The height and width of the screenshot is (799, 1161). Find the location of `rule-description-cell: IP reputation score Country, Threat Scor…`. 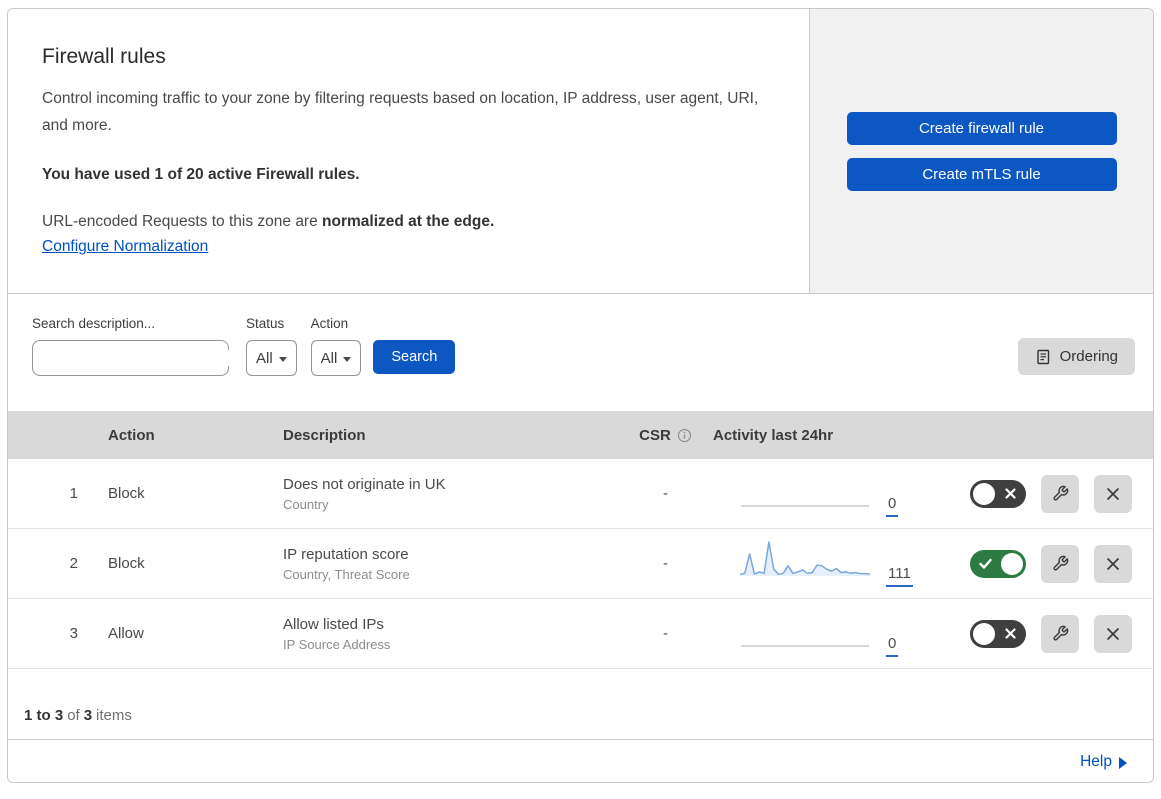

rule-description-cell: IP reputation score Country, Threat Scor… is located at coordinates (450, 564).